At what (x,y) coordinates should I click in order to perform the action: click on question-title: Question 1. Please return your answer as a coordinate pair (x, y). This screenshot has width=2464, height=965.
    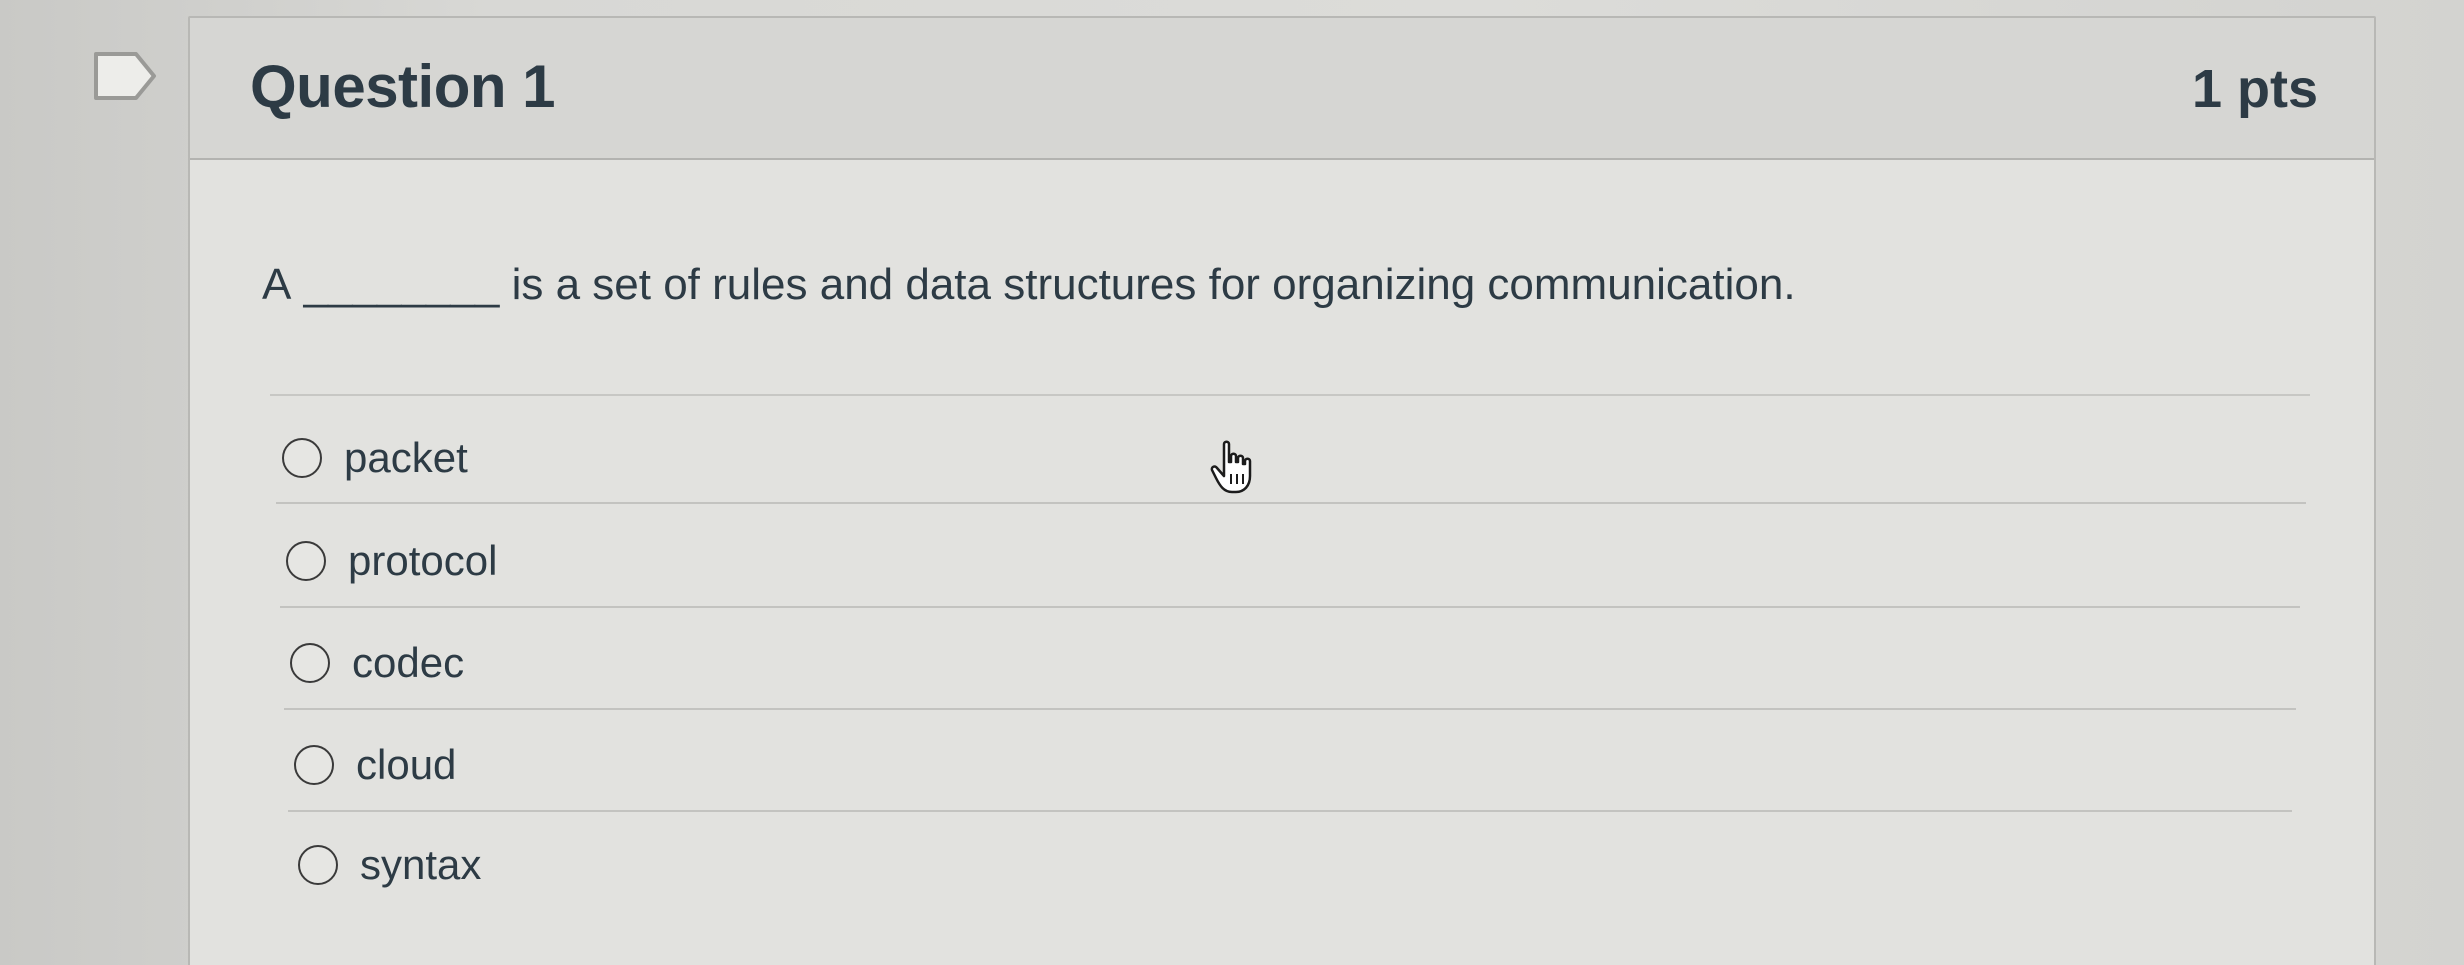
    Looking at the image, I should click on (403, 86).